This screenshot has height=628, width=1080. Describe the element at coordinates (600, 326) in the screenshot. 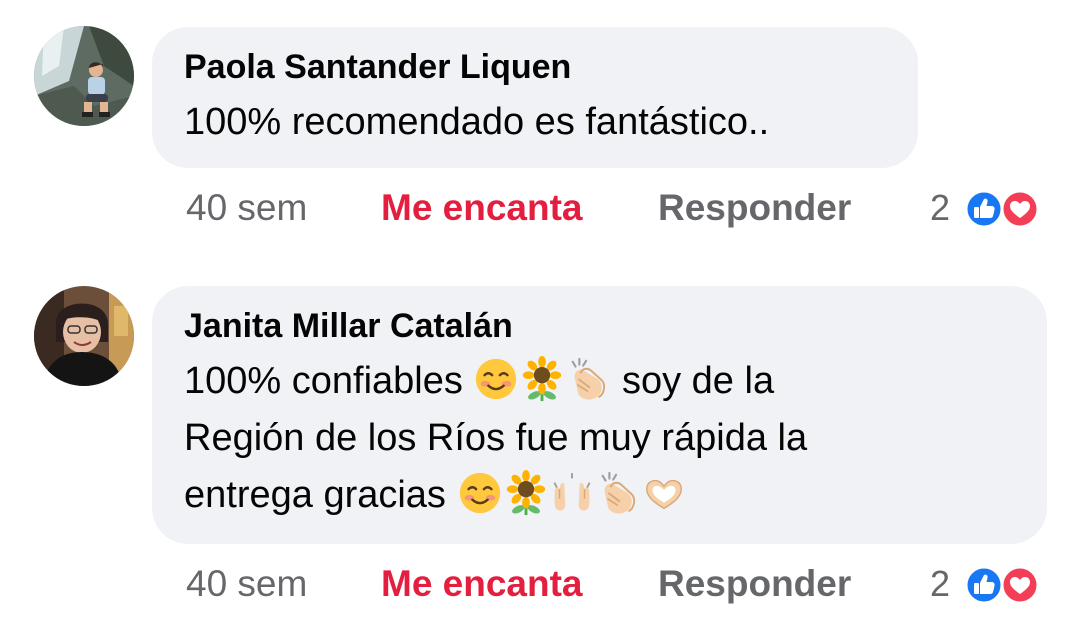

I see `comment-author: Janita Millar Catalán` at that location.